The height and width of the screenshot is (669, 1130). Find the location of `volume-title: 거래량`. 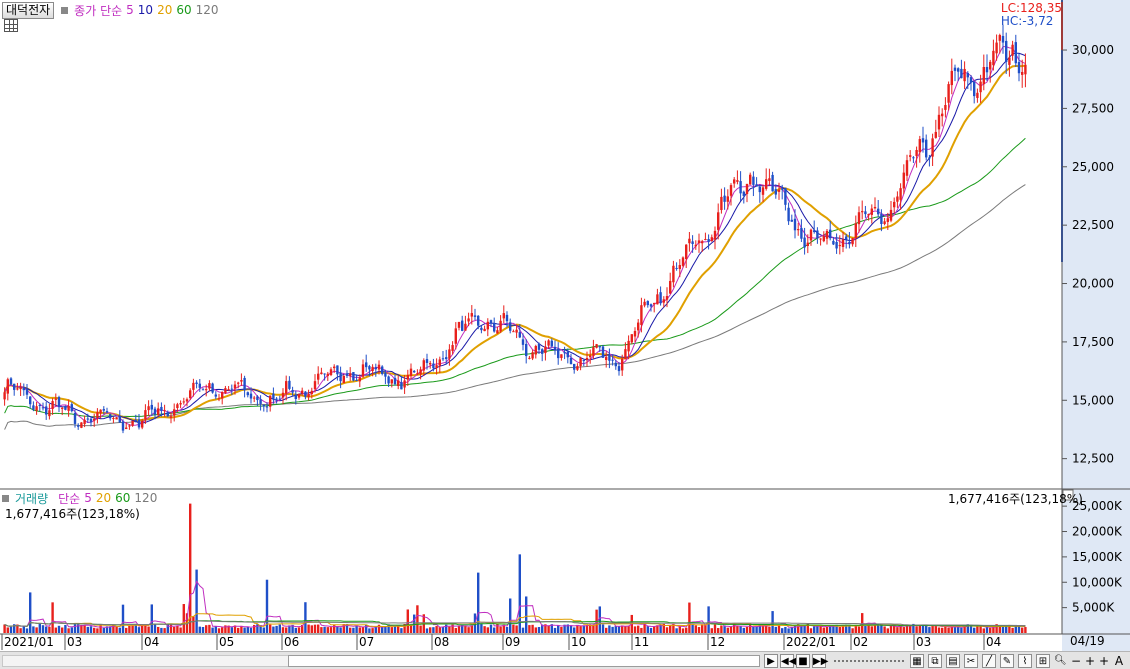

volume-title: 거래량 is located at coordinates (31, 498).